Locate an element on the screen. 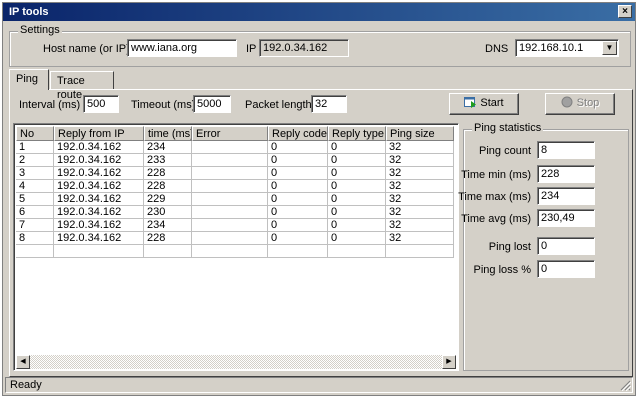 The image size is (640, 400). column-header: No is located at coordinates (35, 133).